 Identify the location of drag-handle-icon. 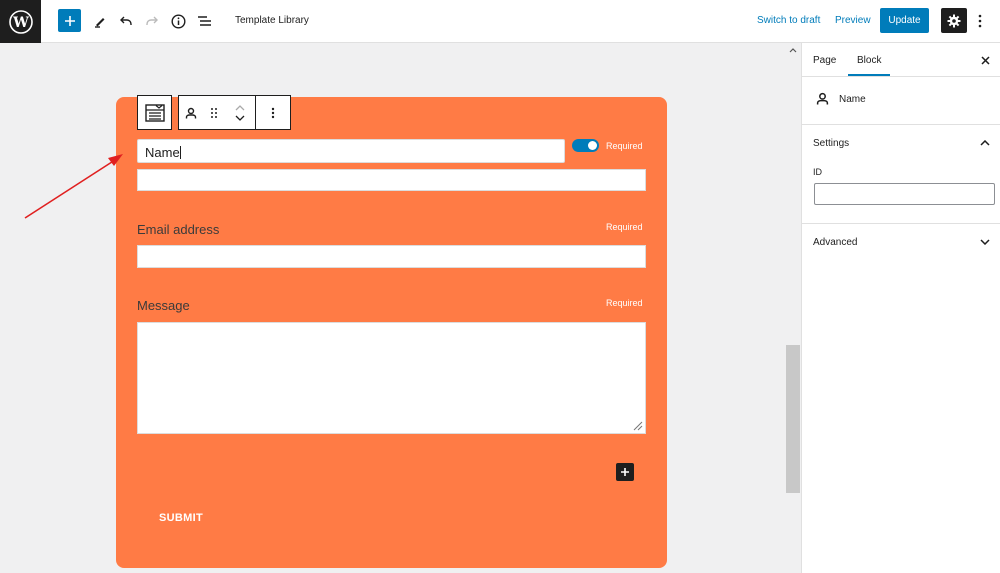
(214, 112).